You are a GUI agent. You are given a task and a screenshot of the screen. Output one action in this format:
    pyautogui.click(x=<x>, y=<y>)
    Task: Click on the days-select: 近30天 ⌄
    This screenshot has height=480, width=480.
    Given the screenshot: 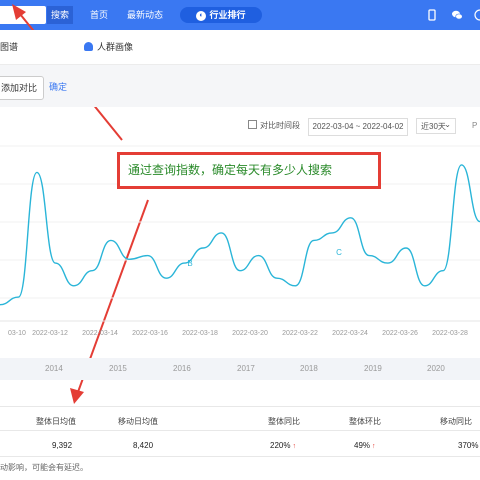 What is the action you would take?
    pyautogui.click(x=436, y=126)
    